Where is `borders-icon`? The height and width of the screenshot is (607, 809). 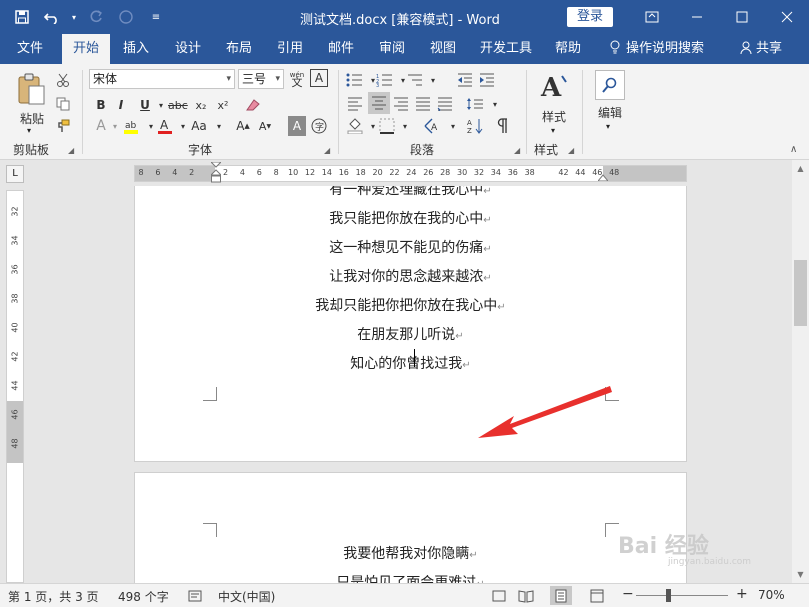
borders-icon is located at coordinates (387, 126).